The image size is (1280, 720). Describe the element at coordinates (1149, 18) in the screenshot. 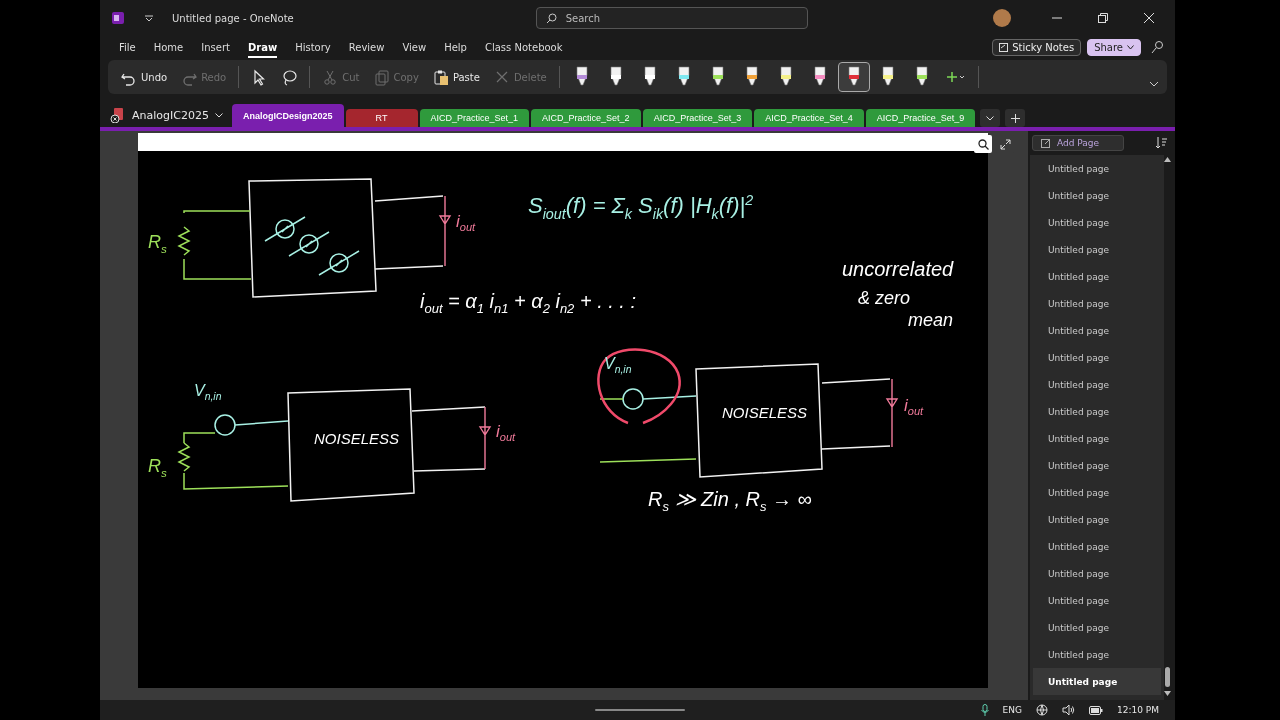

I see `close-icon` at that location.